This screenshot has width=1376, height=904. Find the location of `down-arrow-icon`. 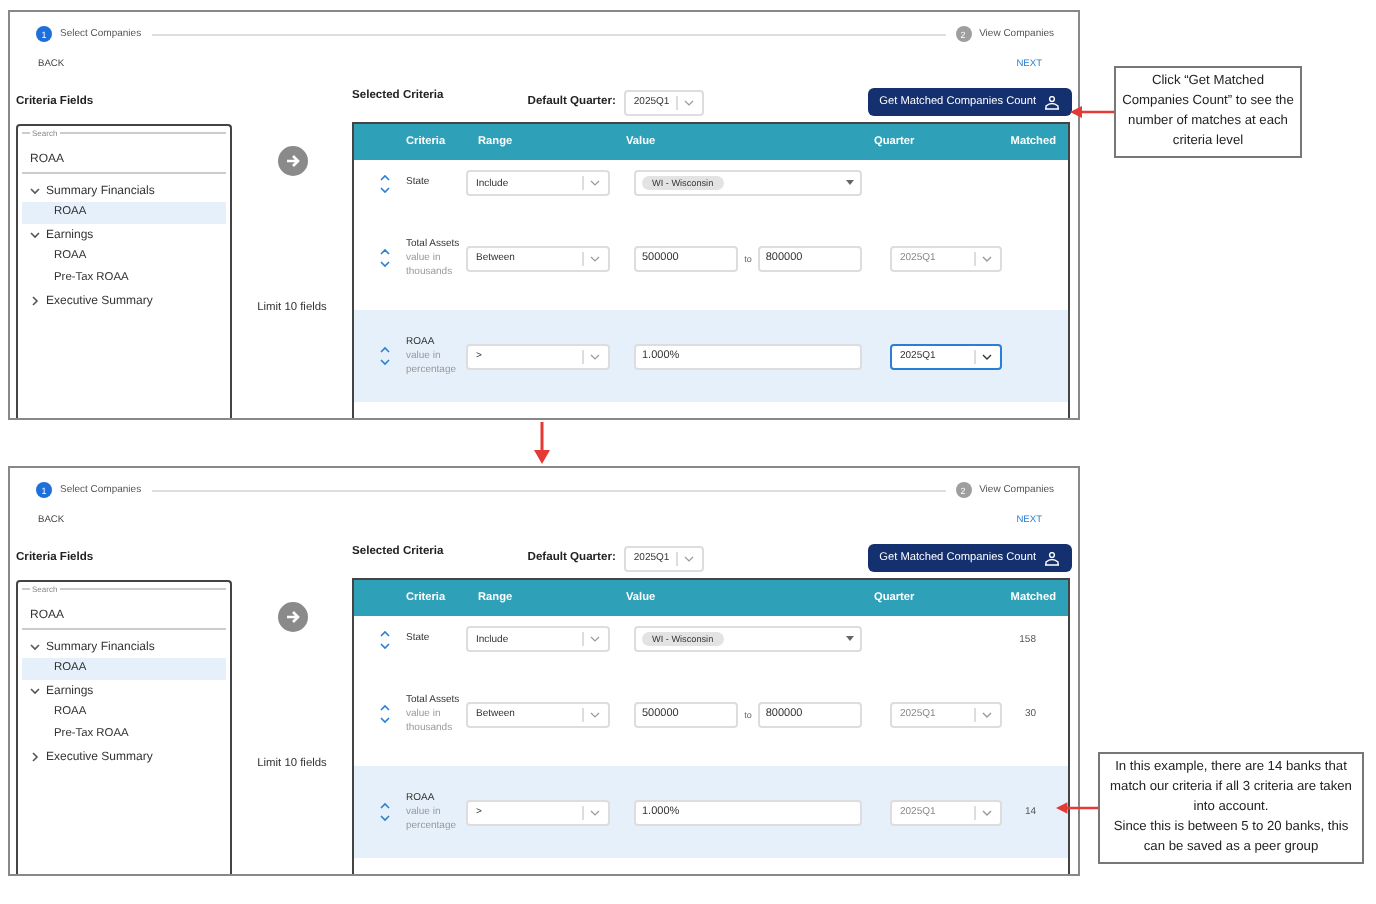

down-arrow-icon is located at coordinates (542, 443).